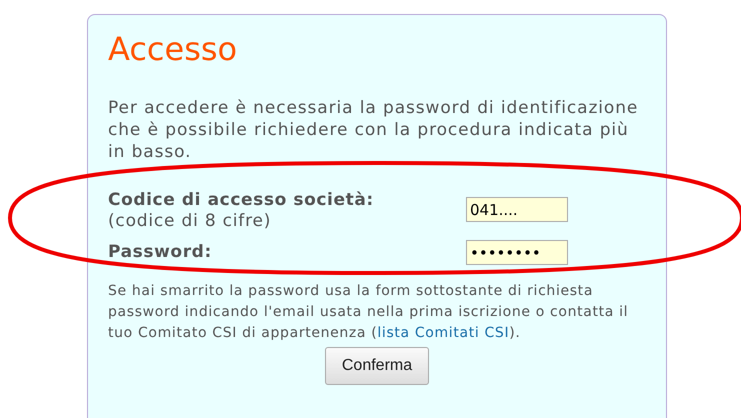 The height and width of the screenshot is (418, 741). What do you see at coordinates (241, 200) in the screenshot?
I see `field-label: Codice di accesso società:` at bounding box center [241, 200].